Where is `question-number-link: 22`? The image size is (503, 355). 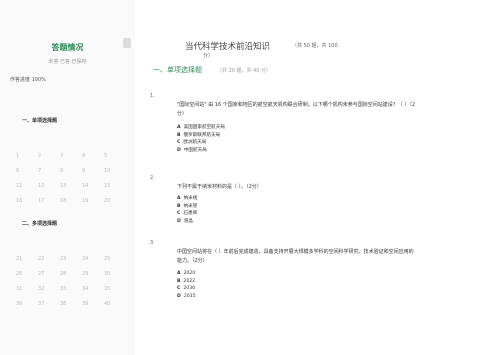
question-number-link: 22 is located at coordinates (45, 259).